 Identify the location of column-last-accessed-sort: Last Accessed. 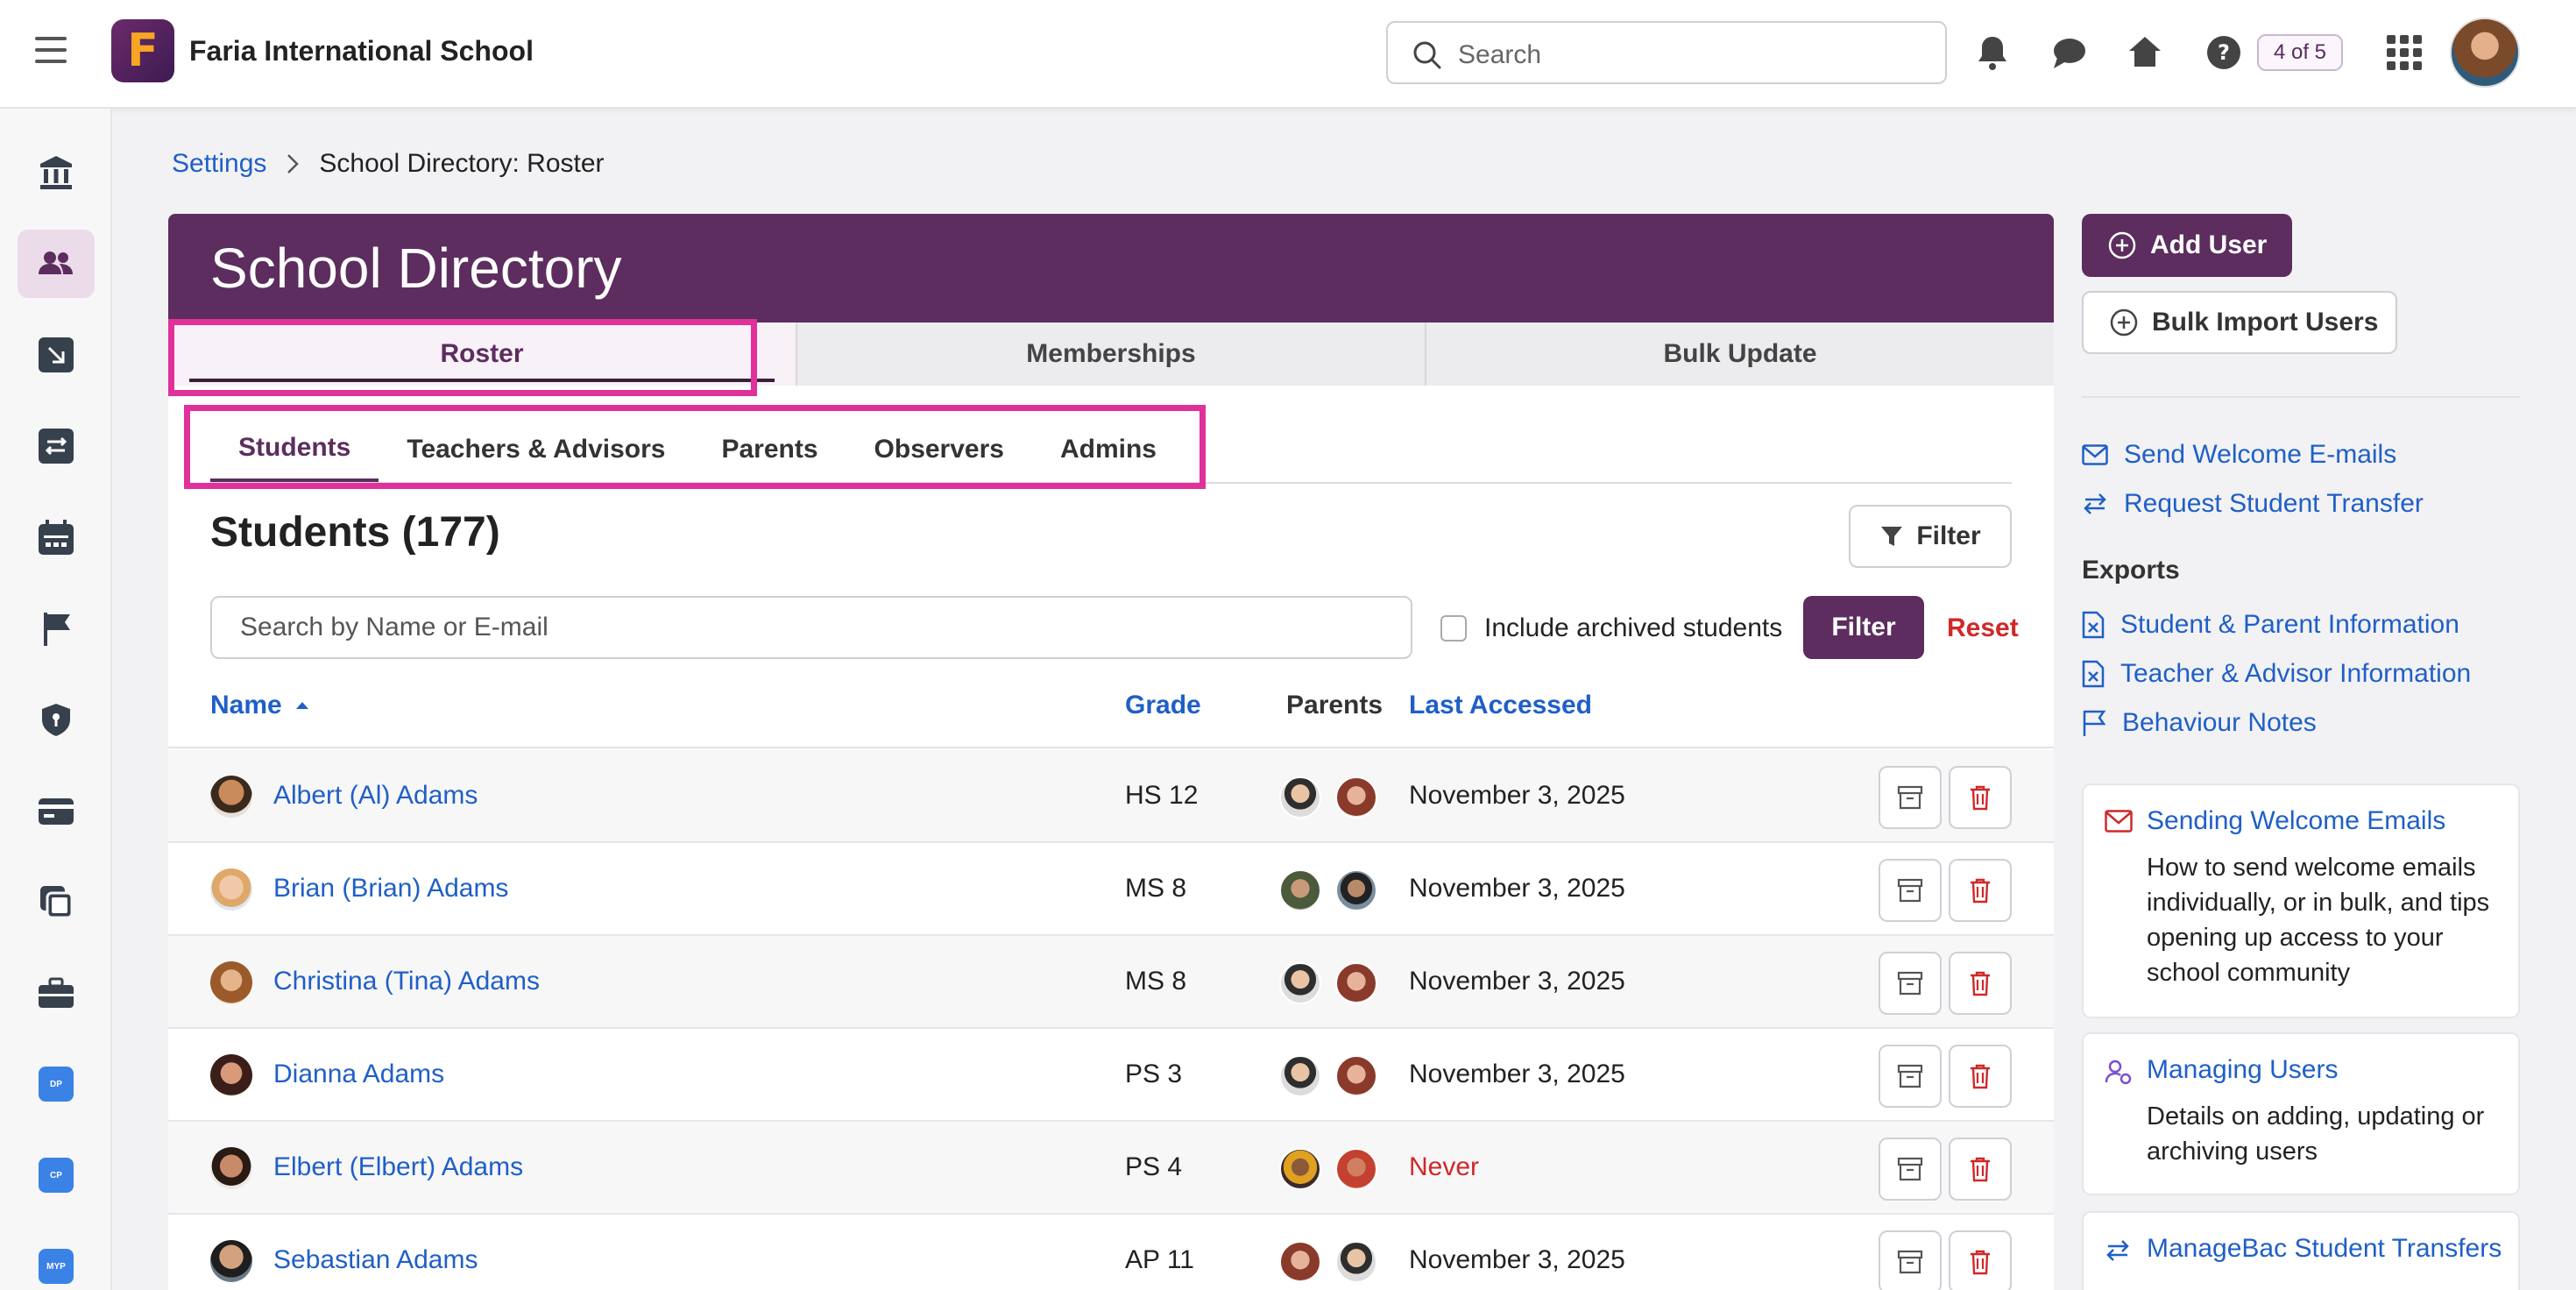
(1500, 705).